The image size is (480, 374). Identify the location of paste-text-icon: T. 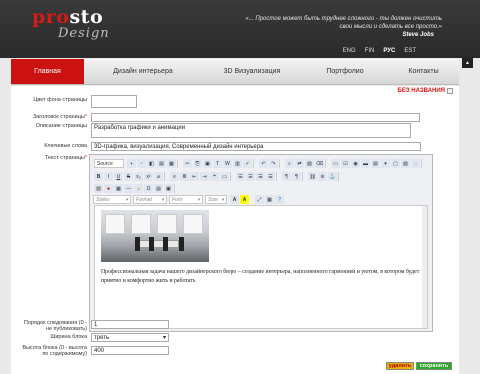
(217, 163).